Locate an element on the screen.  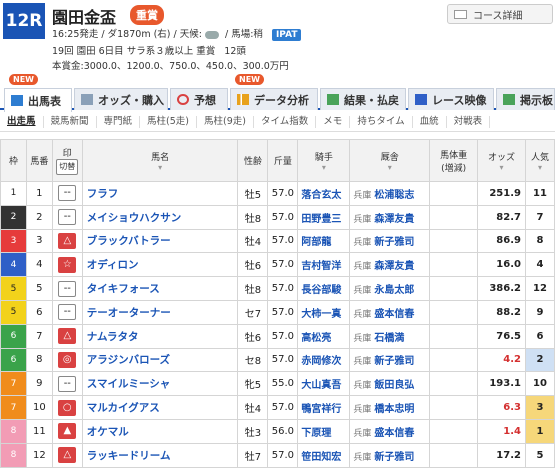
horse-name-link: テーオーターナー is located at coordinates (160, 312).